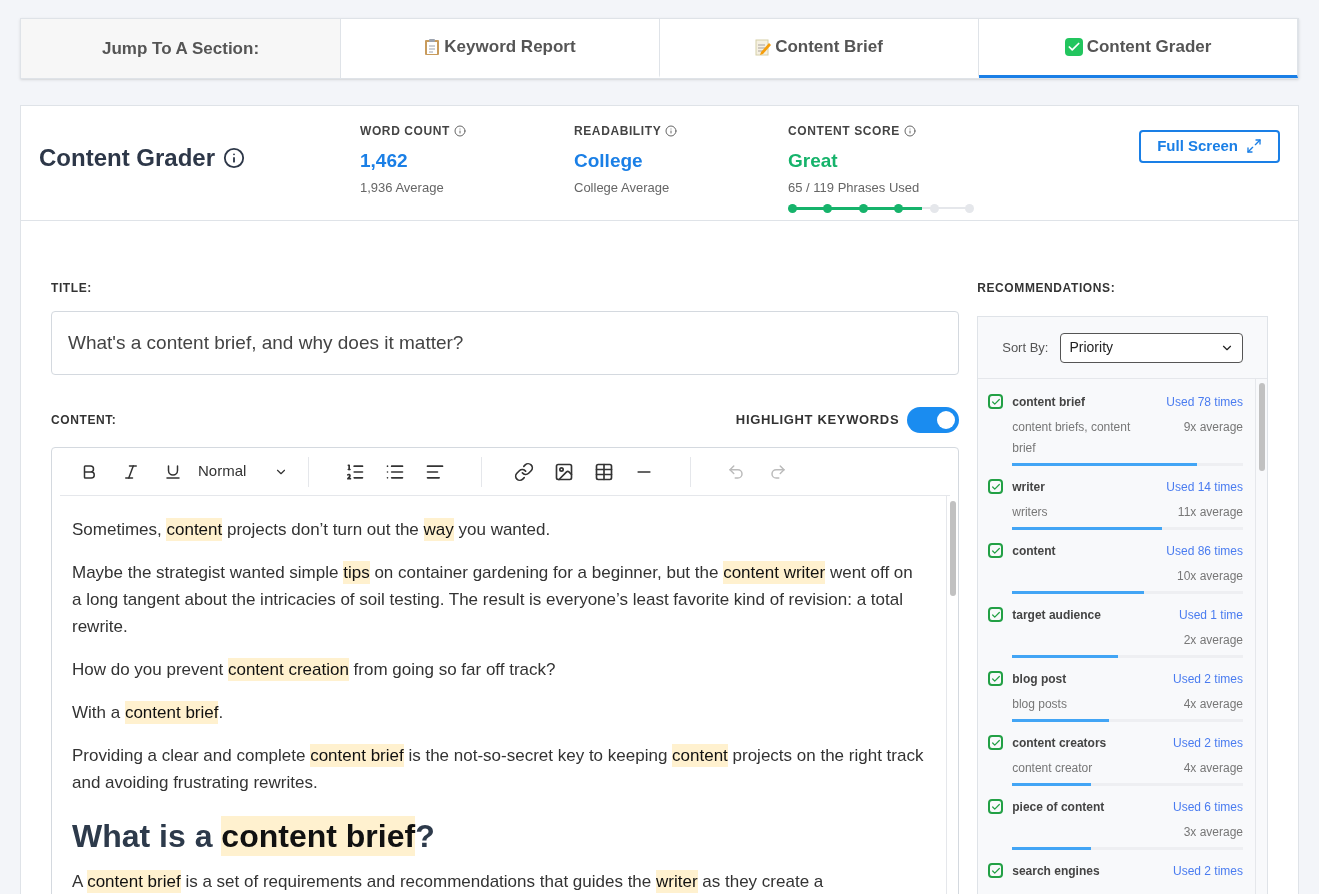  Describe the element at coordinates (432, 47) in the screenshot. I see `clipboard-icon` at that location.